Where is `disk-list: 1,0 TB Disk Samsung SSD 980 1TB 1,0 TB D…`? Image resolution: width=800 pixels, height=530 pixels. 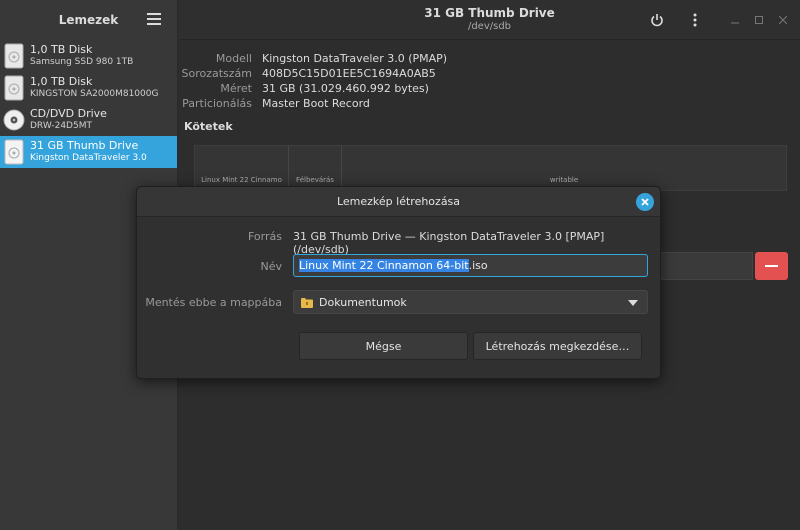
disk-list: 1,0 TB Disk Samsung SSD 980 1TB 1,0 TB D… is located at coordinates (88, 104).